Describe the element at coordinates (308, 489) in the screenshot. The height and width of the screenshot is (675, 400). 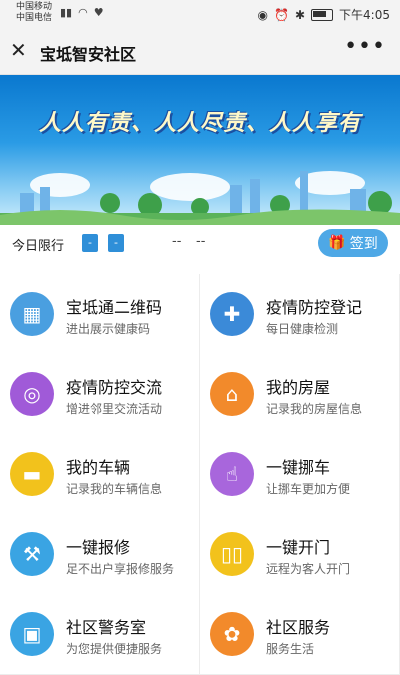
I see `service-subtitle: 让挪车更加方便` at that location.